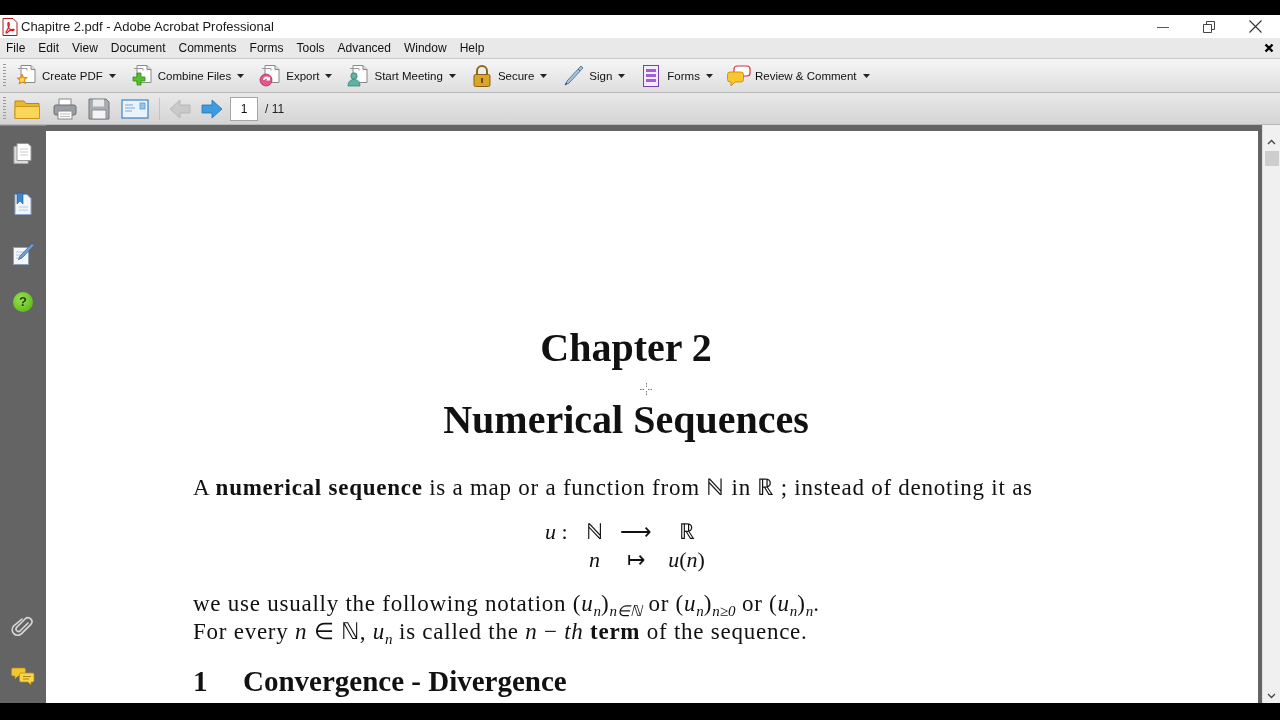 The image size is (1280, 720). I want to click on document-pen-icon, so click(23, 254).